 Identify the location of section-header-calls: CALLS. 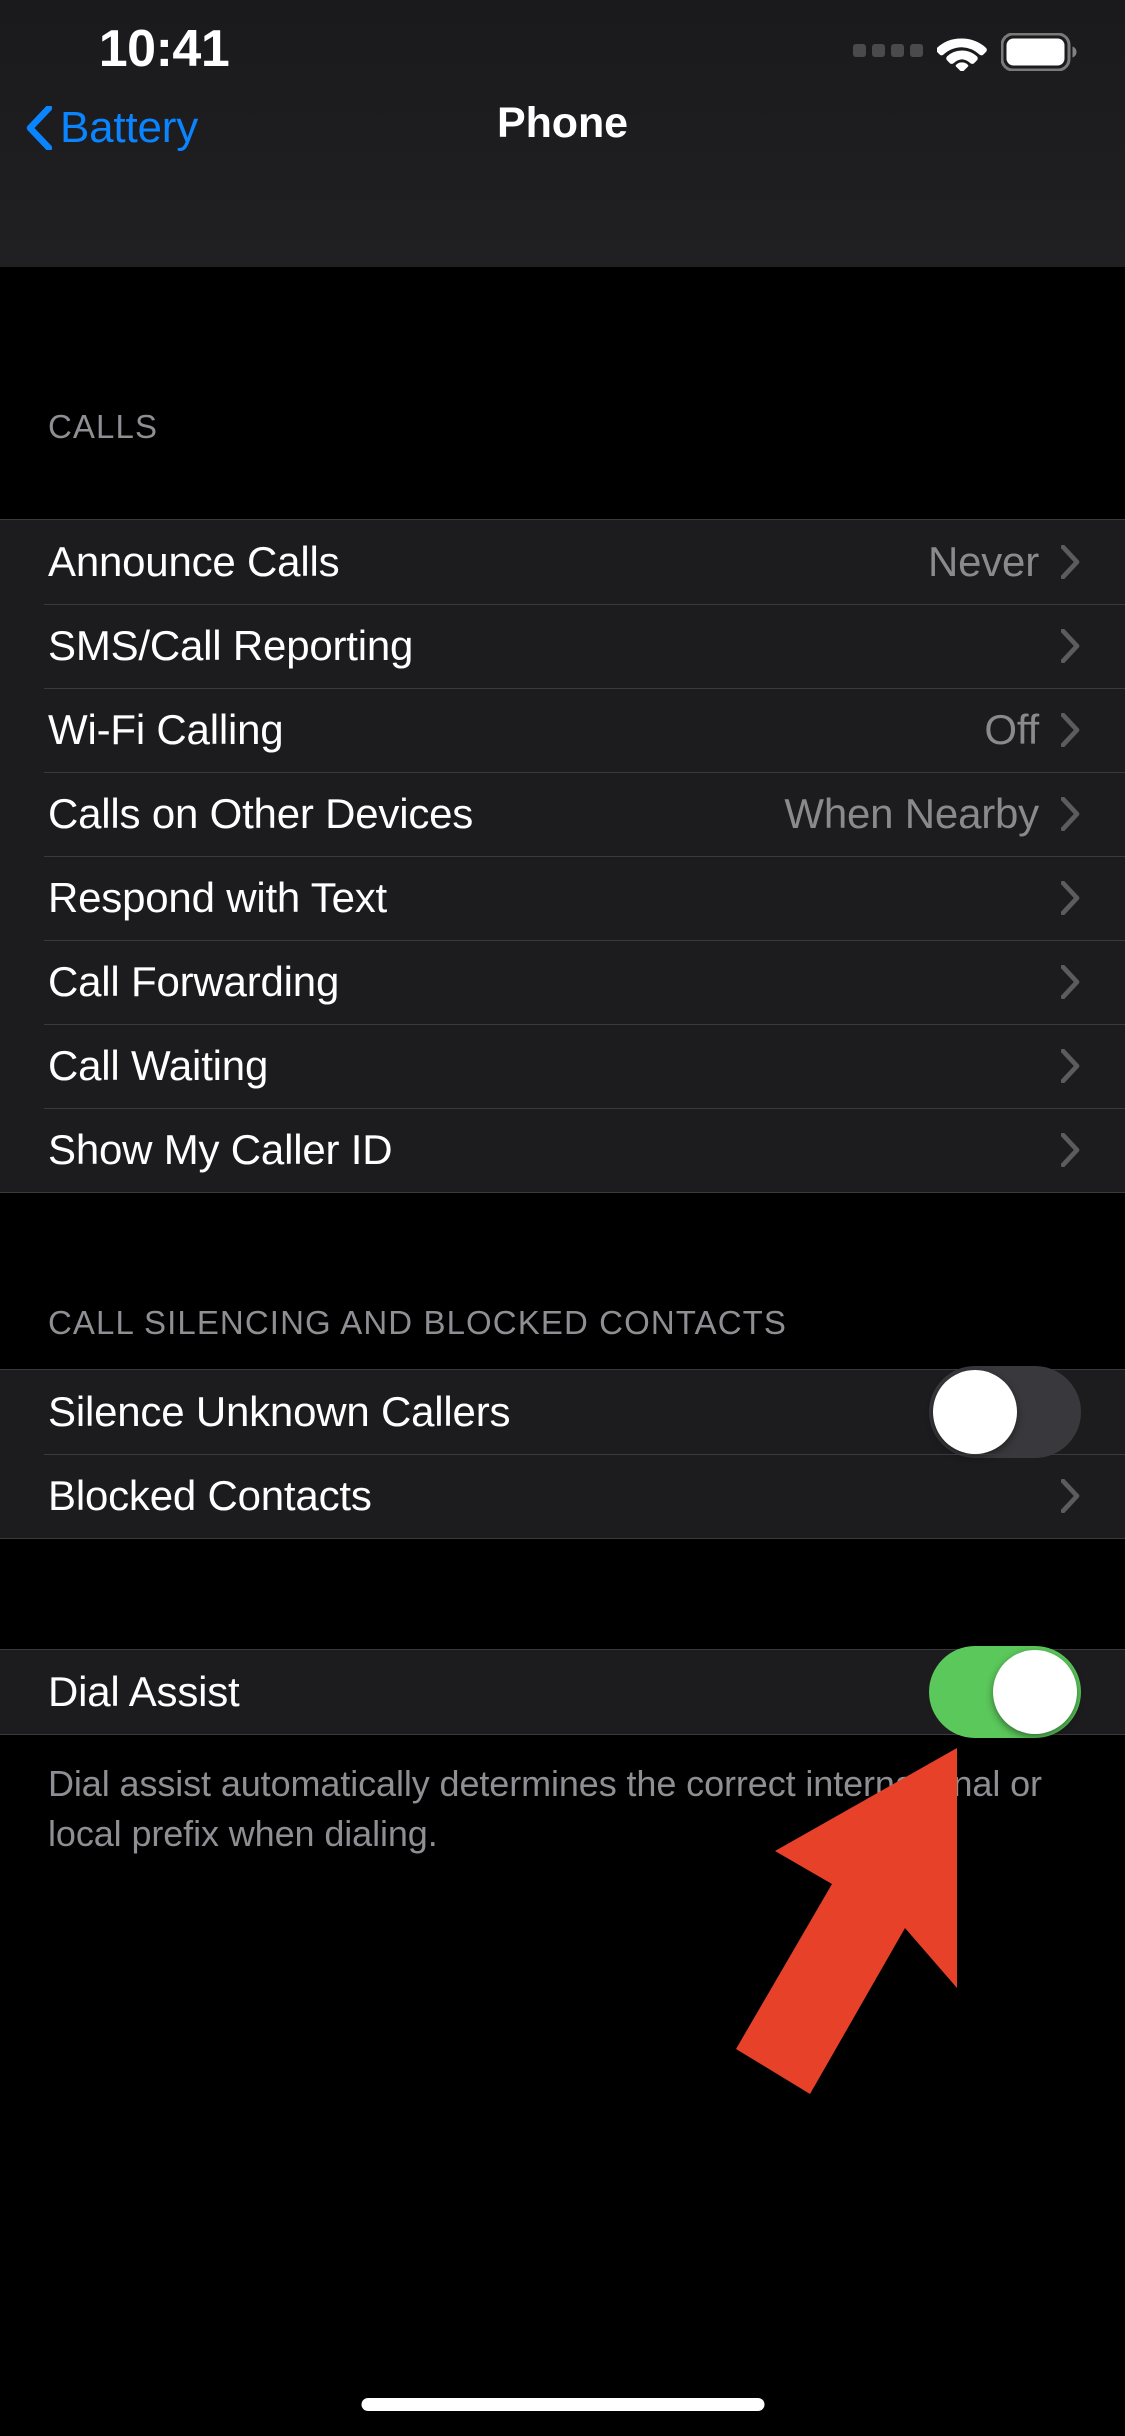
(103, 426).